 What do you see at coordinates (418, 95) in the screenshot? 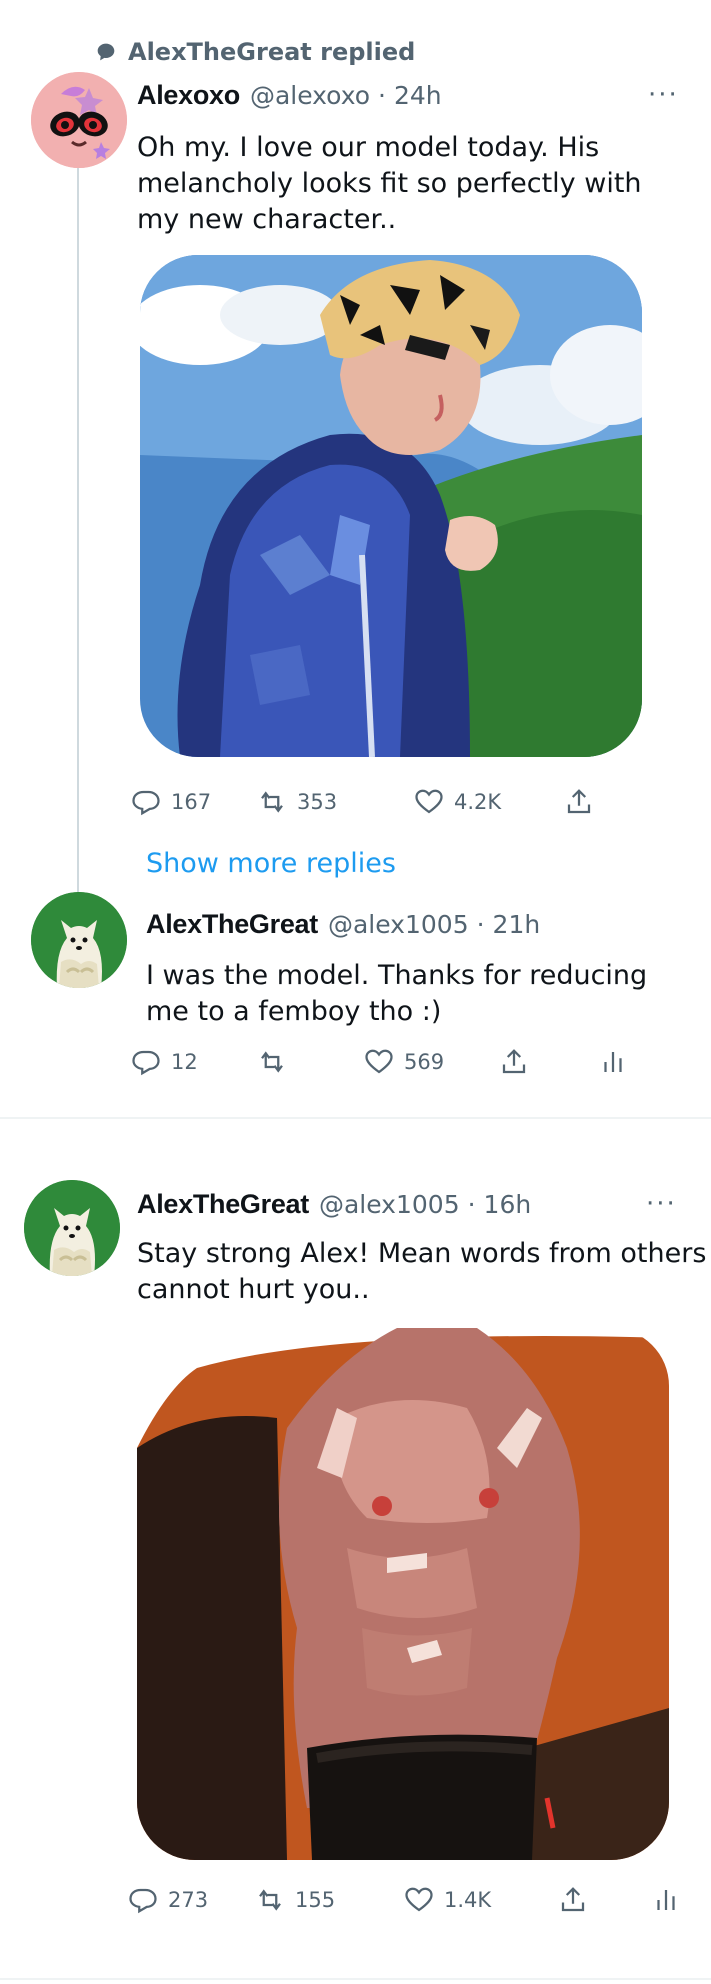
I see `timestamp: 24h` at bounding box center [418, 95].